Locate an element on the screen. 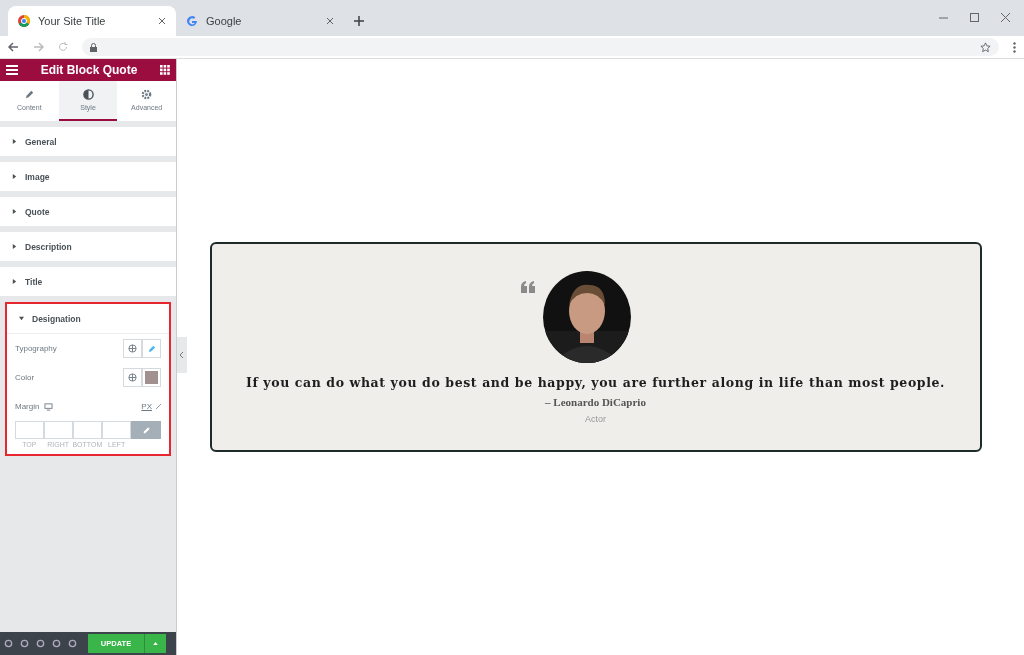 This screenshot has width=1024, height=655. link-button is located at coordinates (146, 430).